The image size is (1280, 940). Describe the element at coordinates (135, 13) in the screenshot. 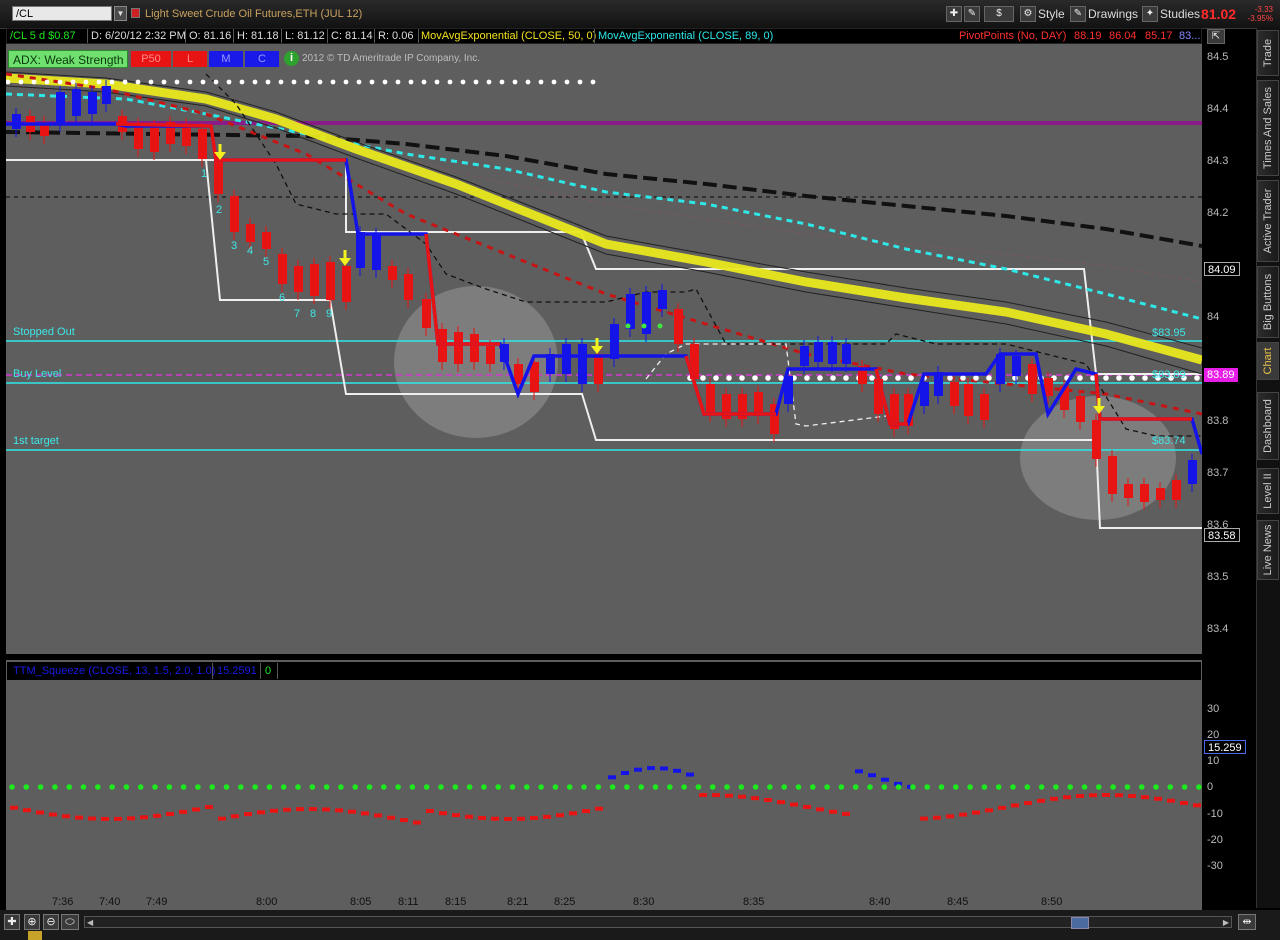

I see `flag-icon` at that location.